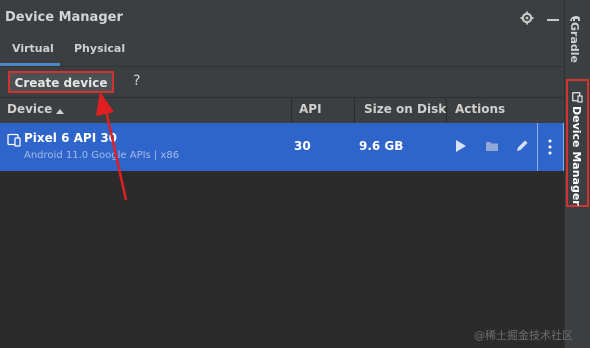 This screenshot has width=590, height=348. I want to click on folder-icon, so click(492, 146).